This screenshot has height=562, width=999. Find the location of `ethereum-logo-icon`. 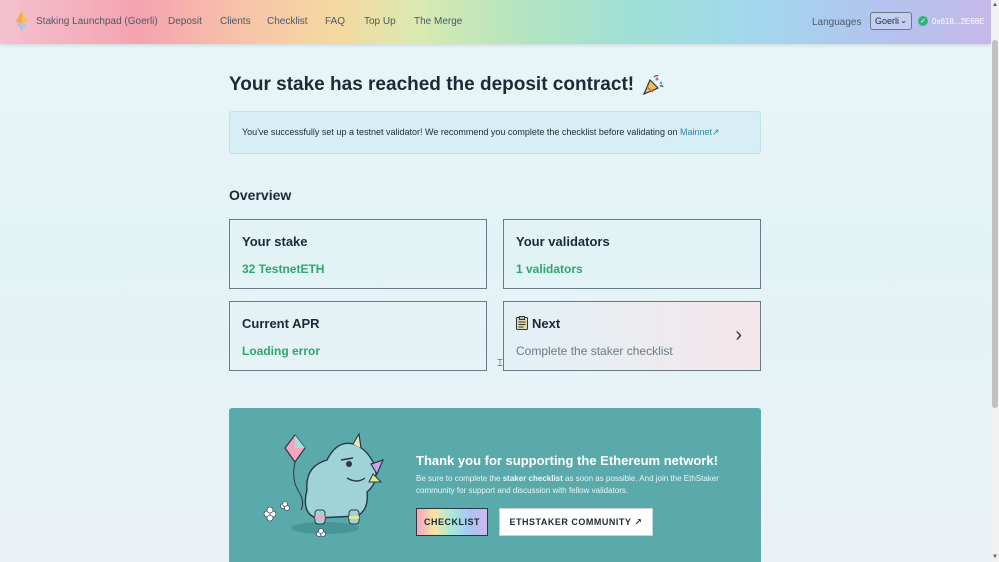

ethereum-logo-icon is located at coordinates (22, 21).